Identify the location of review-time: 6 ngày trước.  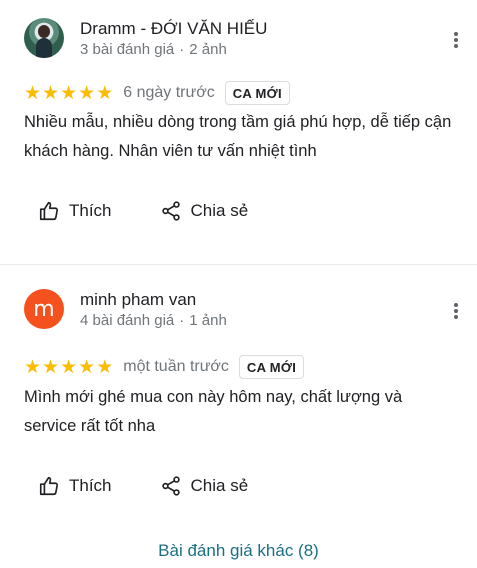
(169, 92).